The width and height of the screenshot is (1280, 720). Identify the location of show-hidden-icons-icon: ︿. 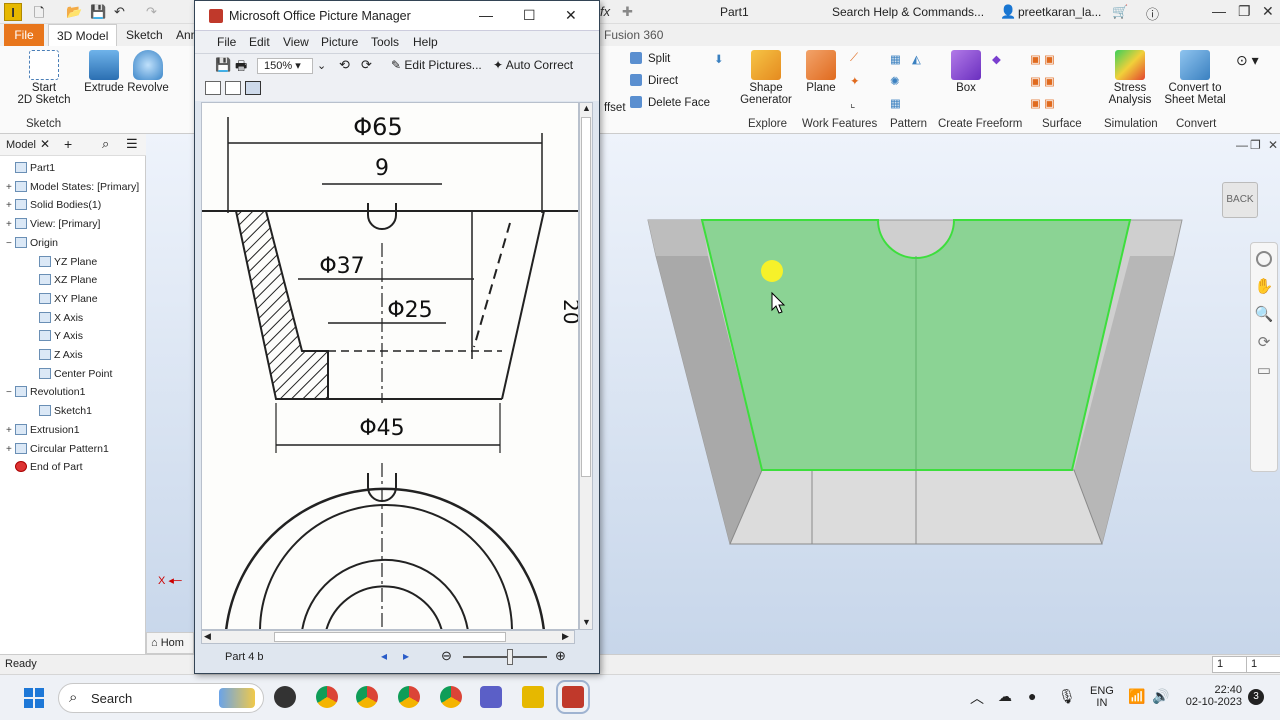
(977, 698).